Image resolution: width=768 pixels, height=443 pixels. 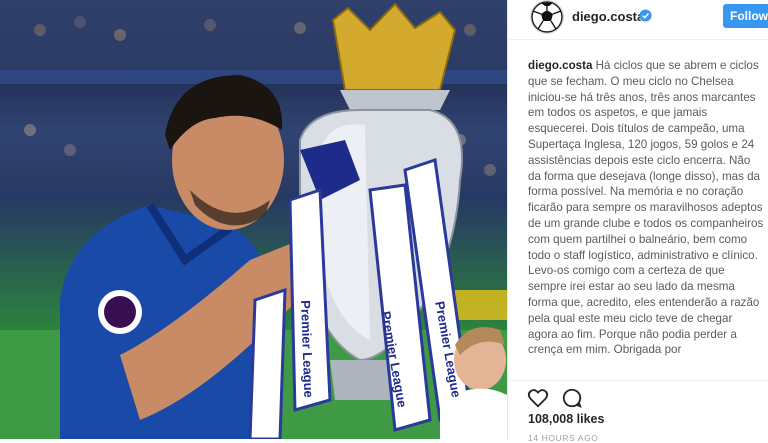 I want to click on panel-divider, so click(x=507, y=219).